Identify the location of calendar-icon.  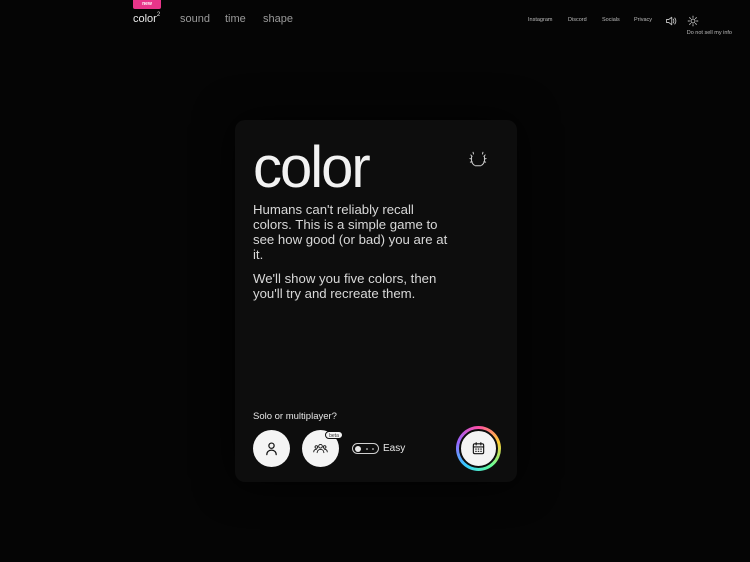
(478, 448).